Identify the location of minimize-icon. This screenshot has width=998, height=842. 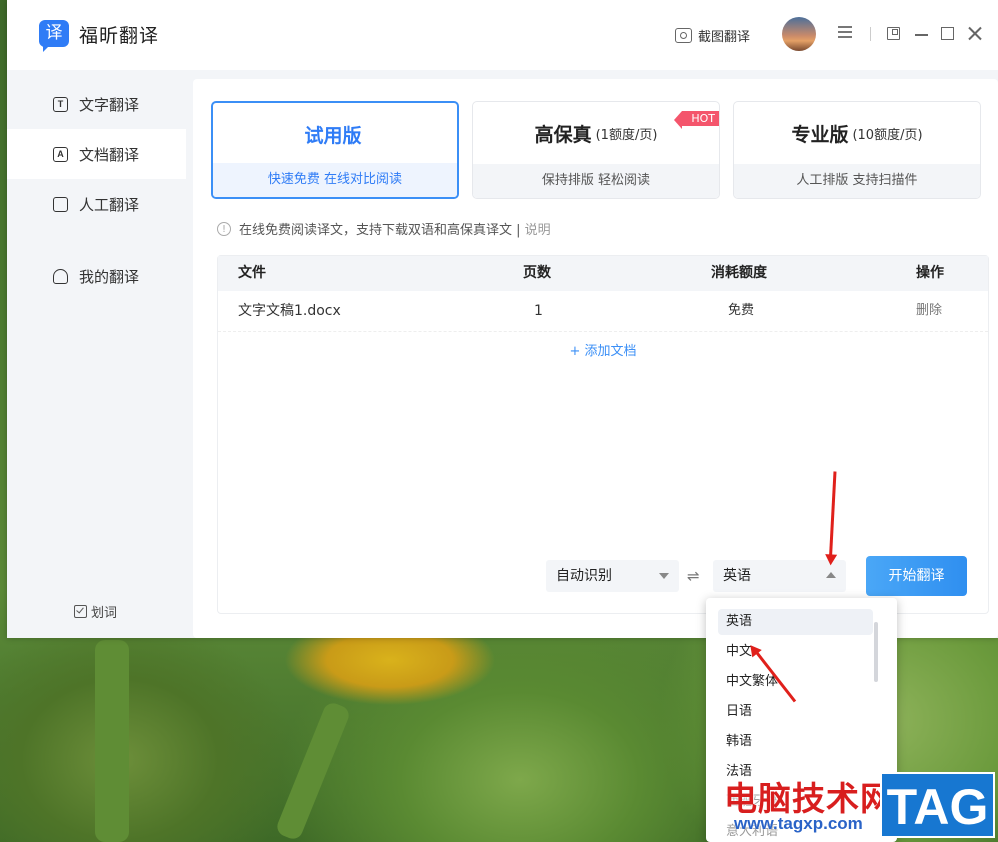
(921, 35).